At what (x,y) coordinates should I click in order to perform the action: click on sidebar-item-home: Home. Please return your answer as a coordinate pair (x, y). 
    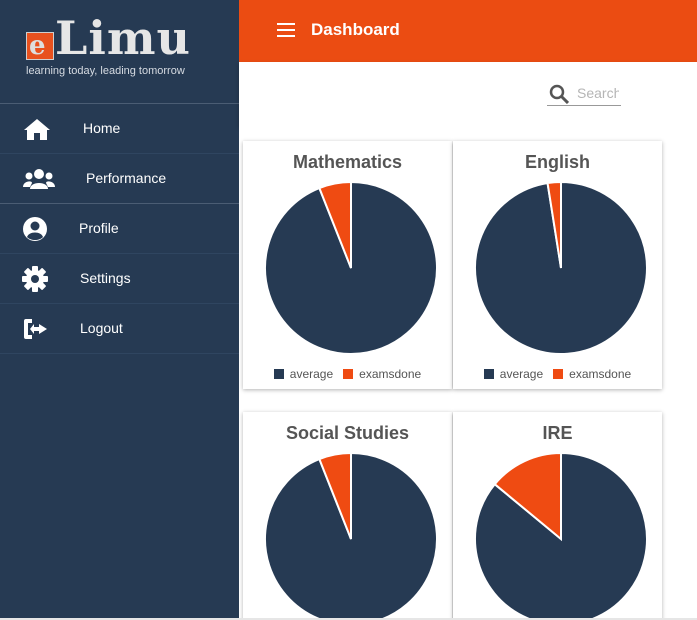
    Looking at the image, I should click on (119, 129).